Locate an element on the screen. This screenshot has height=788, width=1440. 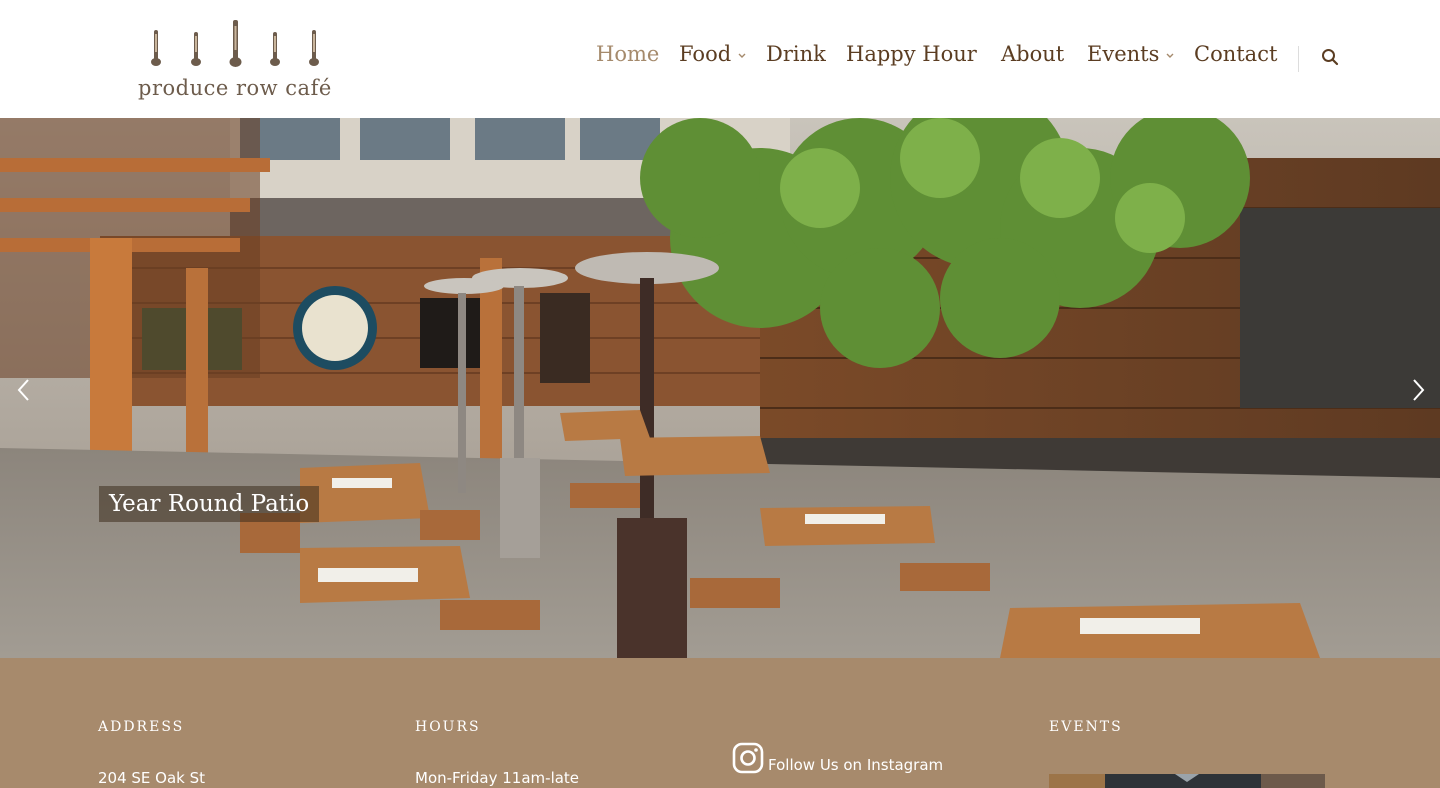
nav-item-home: Home is located at coordinates (627, 54).